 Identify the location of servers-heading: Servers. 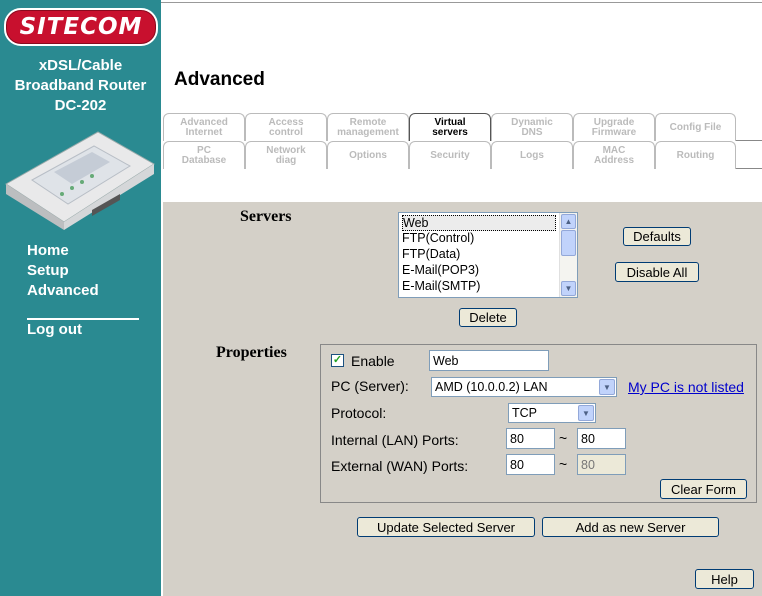
(266, 216).